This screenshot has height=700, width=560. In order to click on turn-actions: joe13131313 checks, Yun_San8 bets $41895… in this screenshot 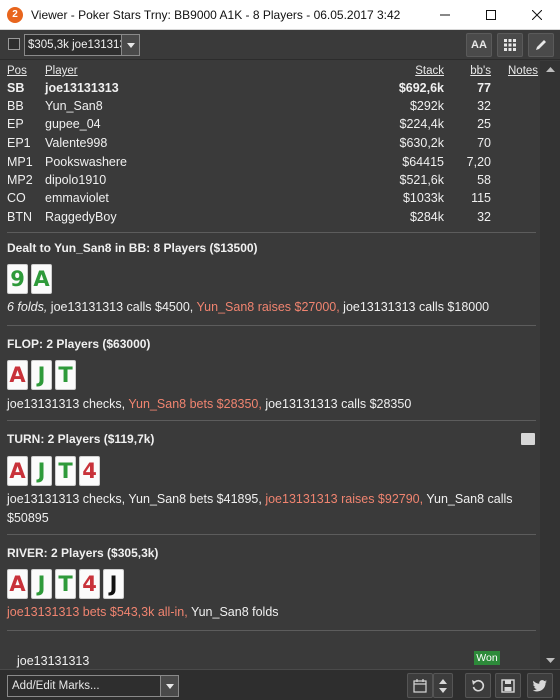, I will do `click(267, 509)`.